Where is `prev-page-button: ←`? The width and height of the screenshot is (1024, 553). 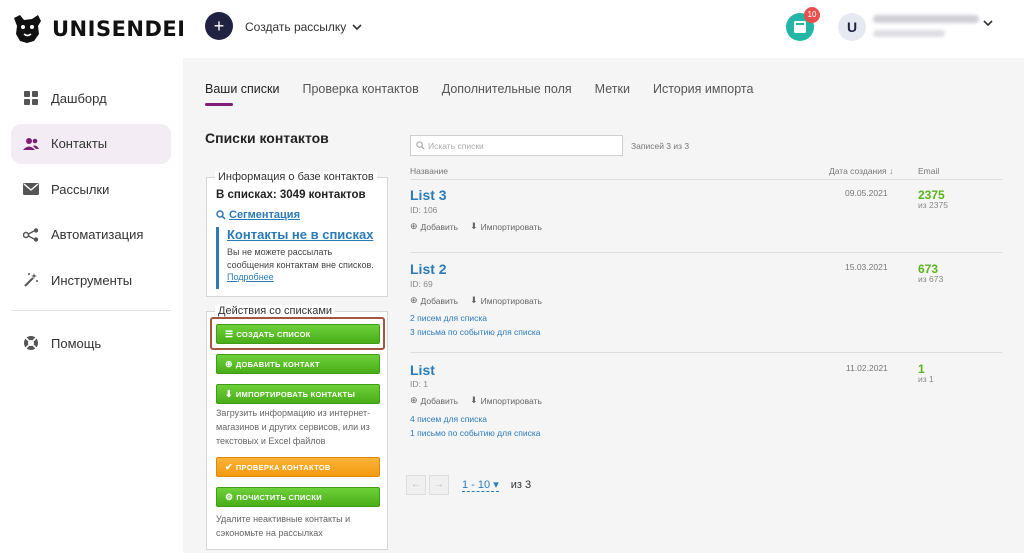 prev-page-button: ← is located at coordinates (416, 485).